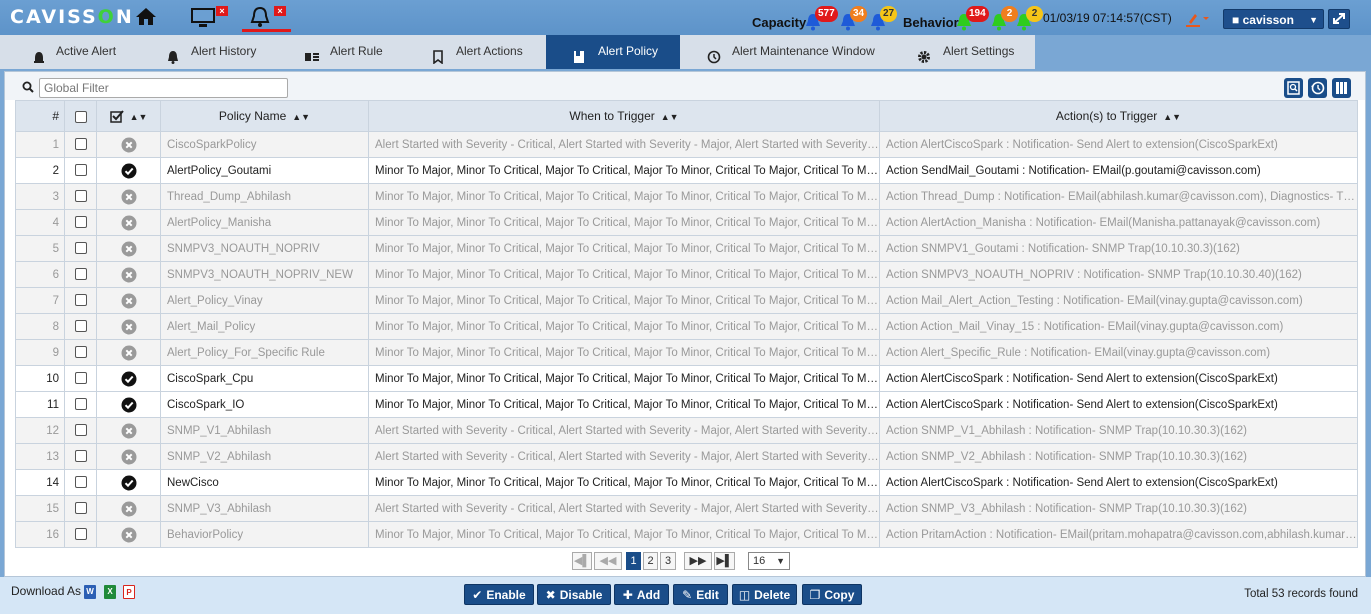  Describe the element at coordinates (821, 19) in the screenshot. I see `capacity-critical-bell-icon: 577` at that location.